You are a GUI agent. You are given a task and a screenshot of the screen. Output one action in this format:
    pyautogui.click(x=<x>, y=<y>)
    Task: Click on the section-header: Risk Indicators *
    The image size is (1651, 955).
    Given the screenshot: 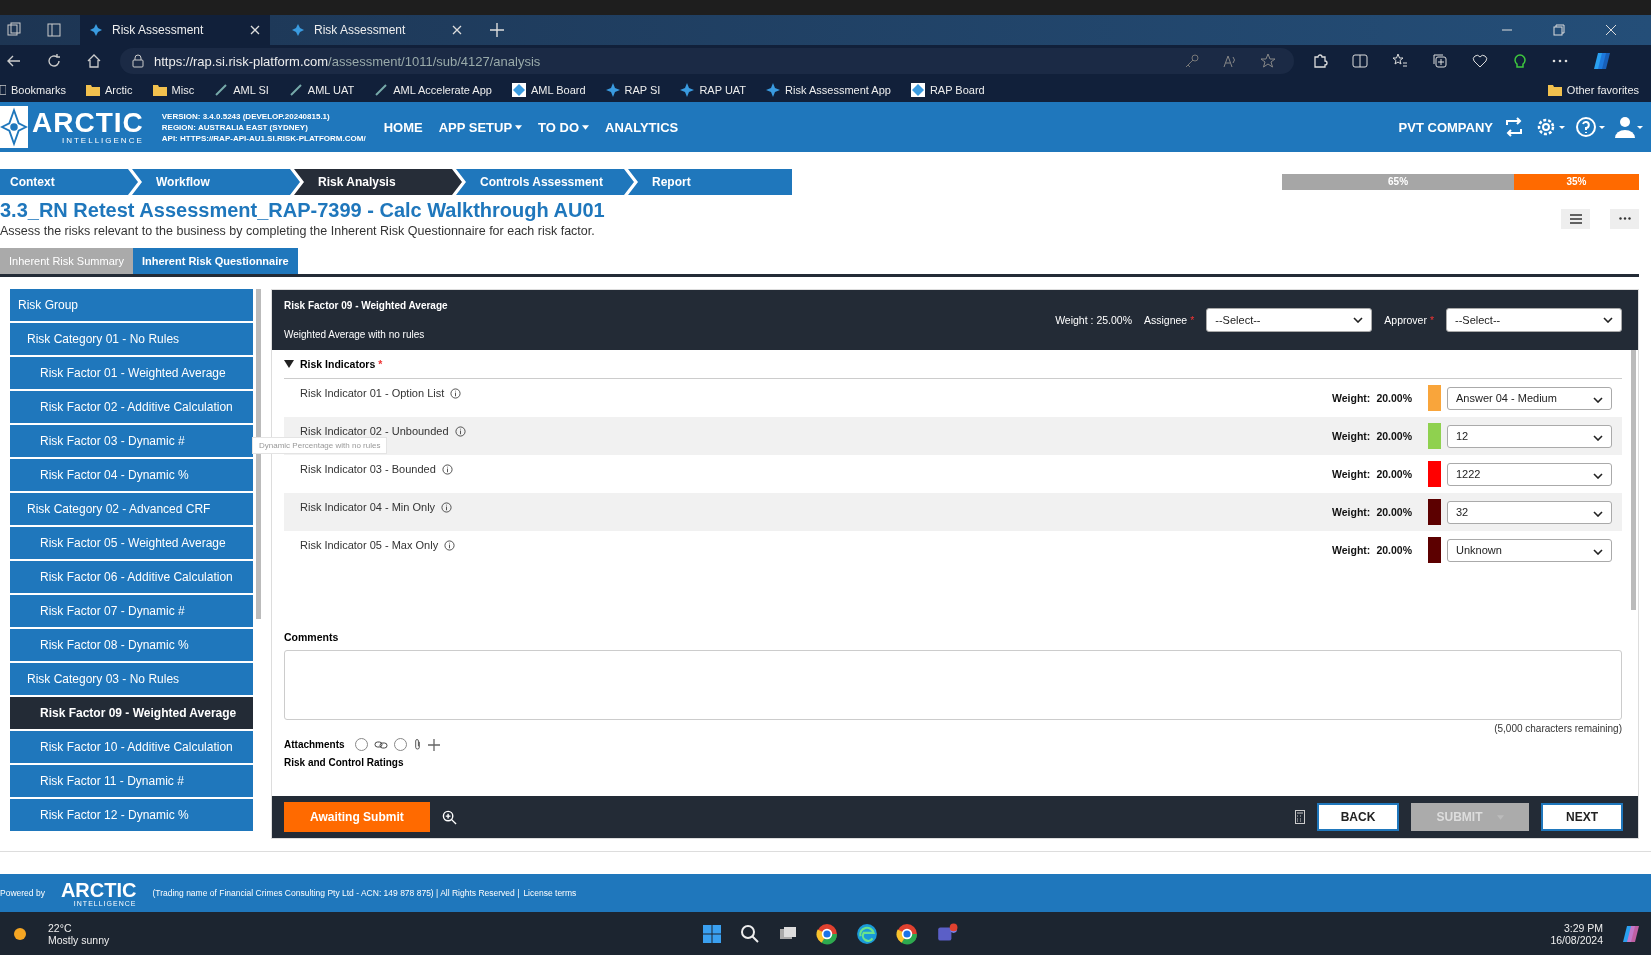 What is the action you would take?
    pyautogui.click(x=953, y=364)
    